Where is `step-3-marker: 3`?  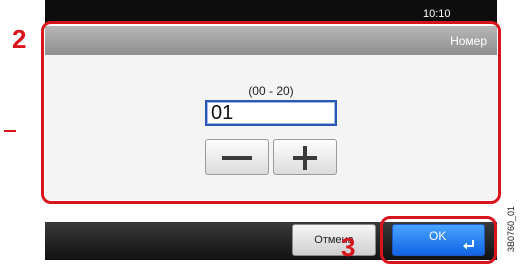
step-3-marker: 3 is located at coordinates (348, 247).